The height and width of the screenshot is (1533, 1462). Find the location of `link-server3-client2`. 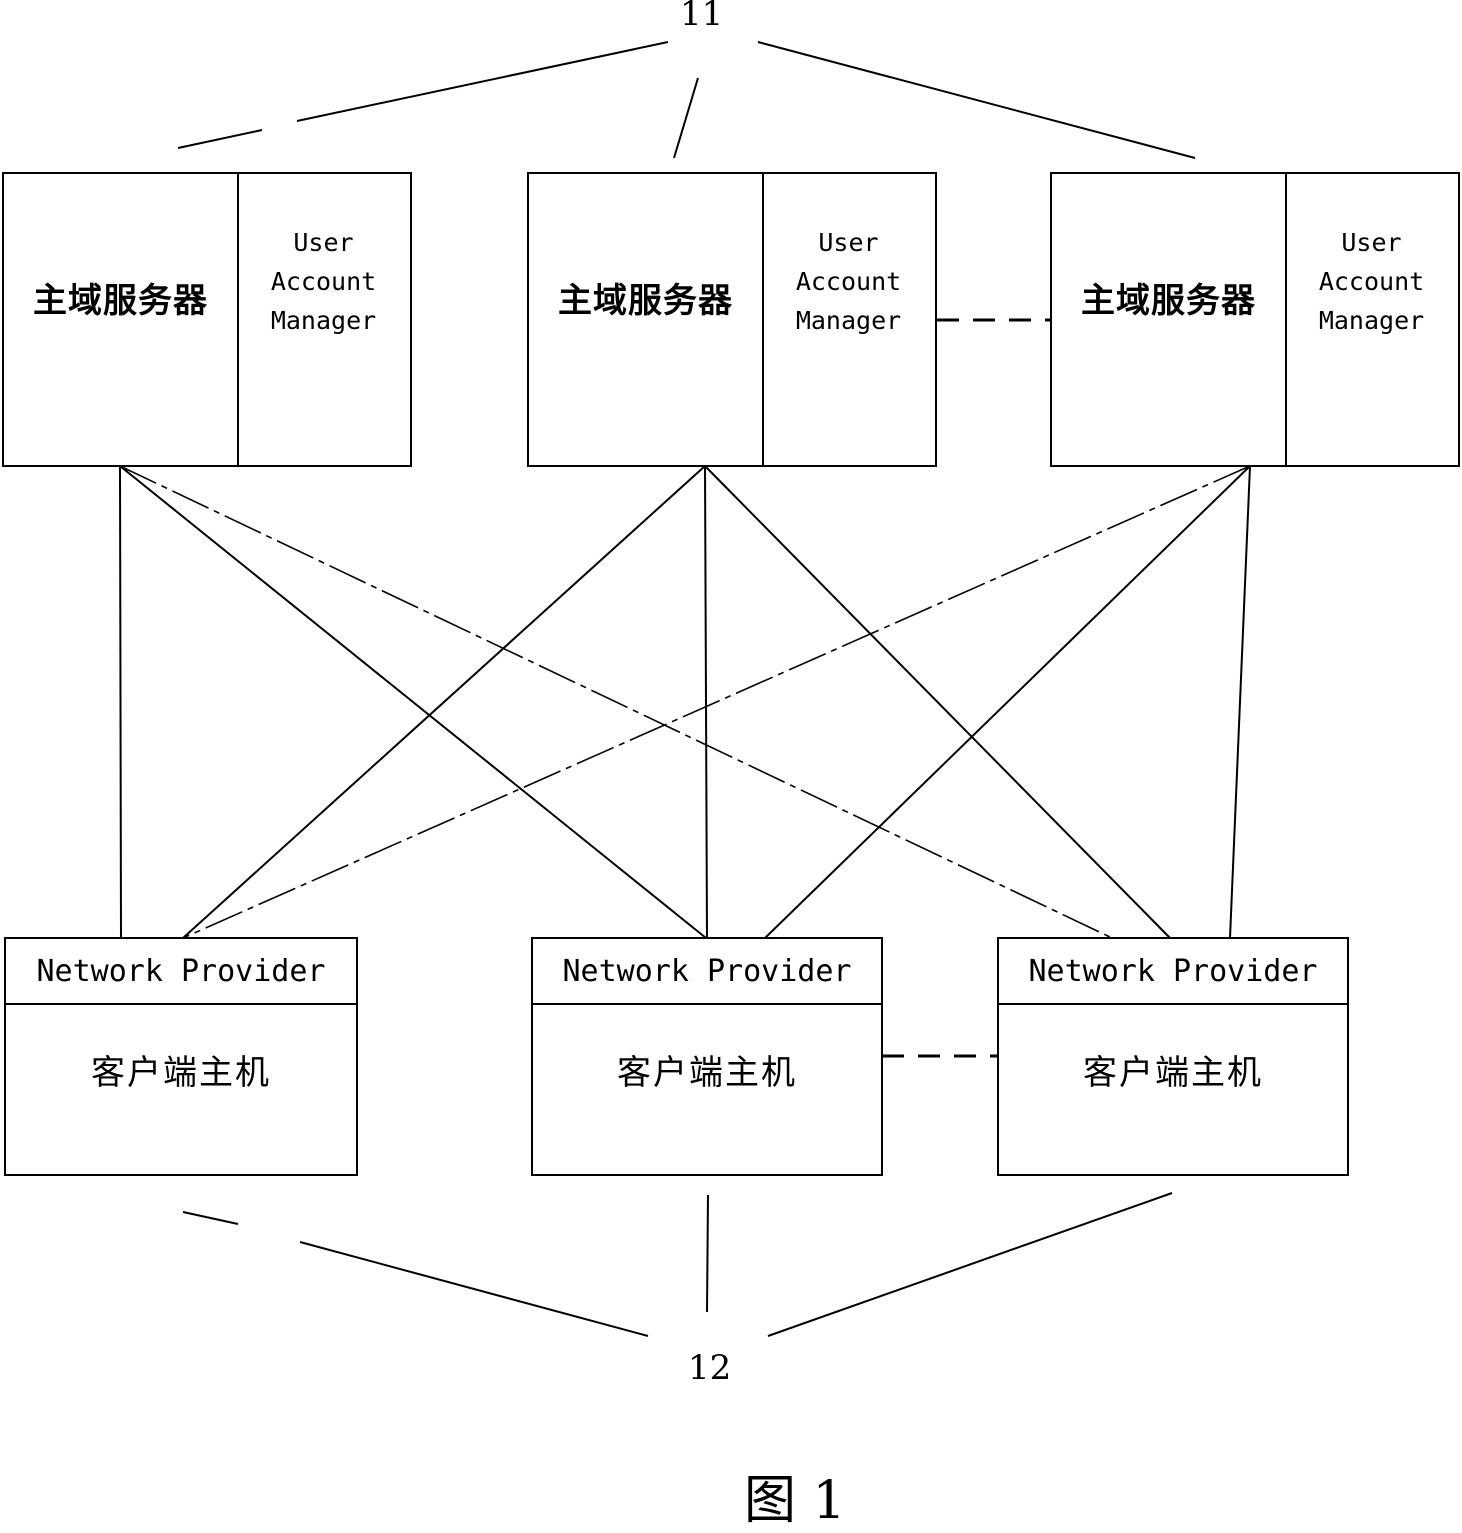

link-server3-client2 is located at coordinates (1007, 702).